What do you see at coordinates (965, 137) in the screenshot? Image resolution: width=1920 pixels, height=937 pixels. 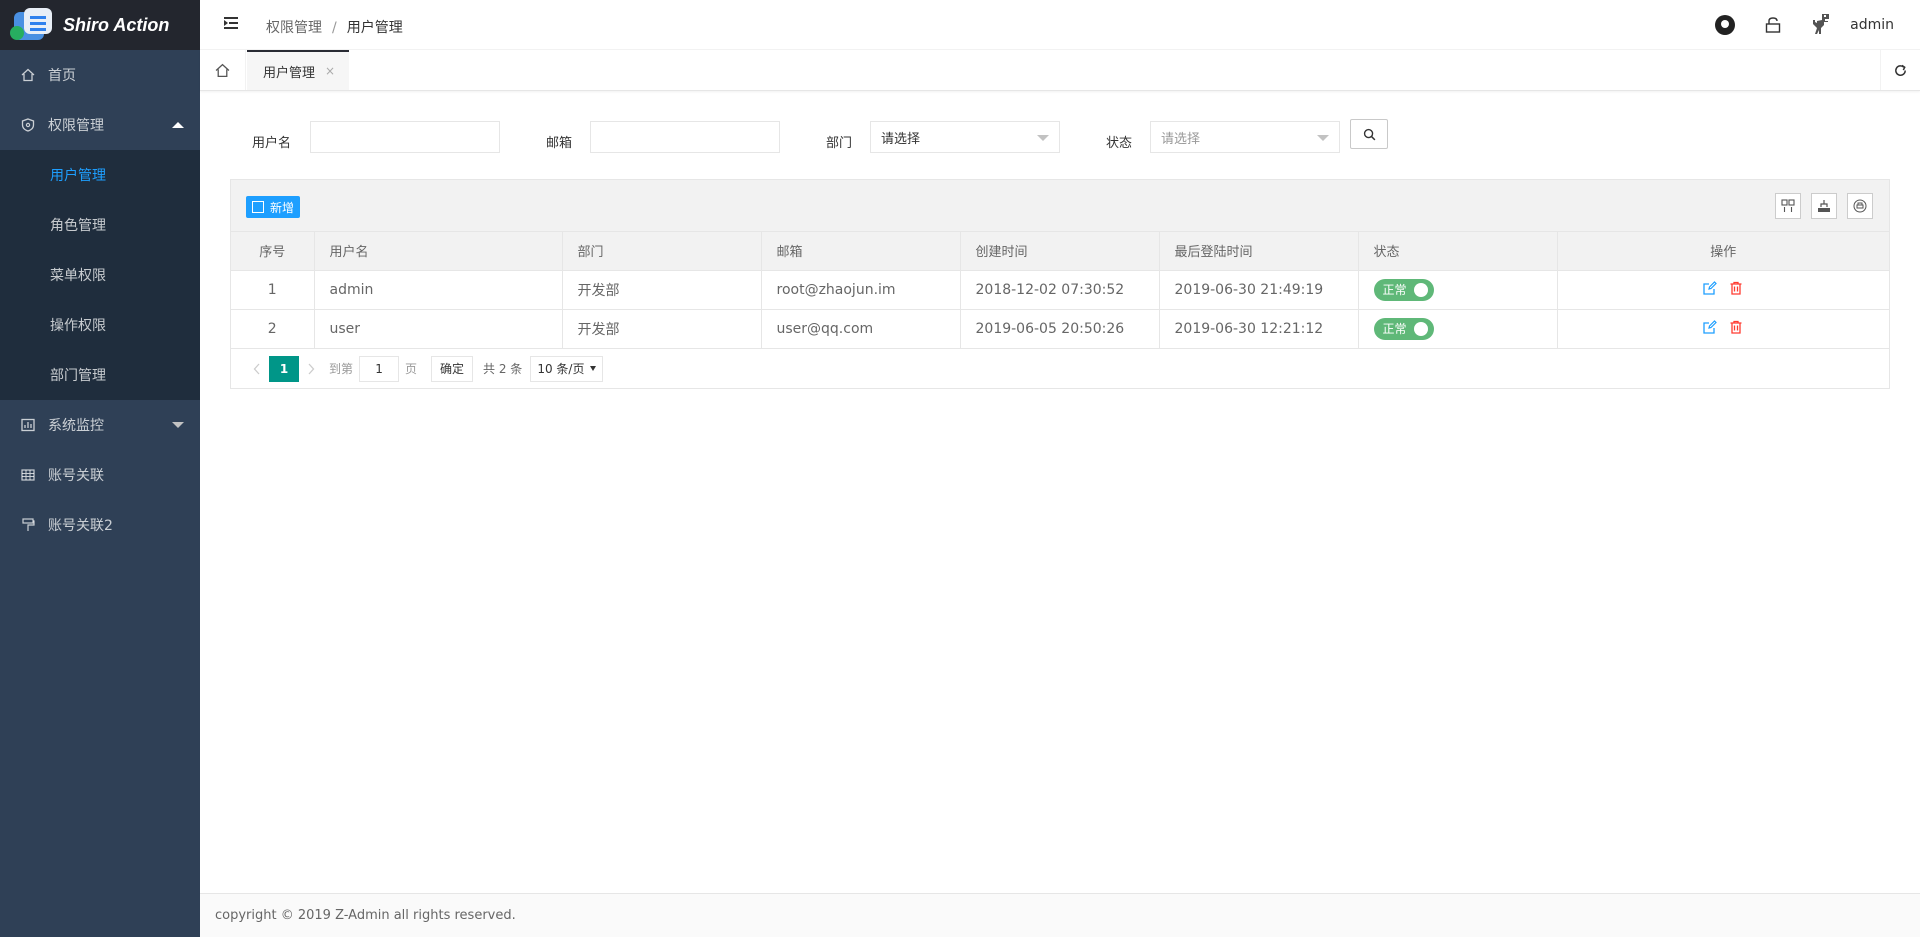 I see `dept-select: 请选择` at bounding box center [965, 137].